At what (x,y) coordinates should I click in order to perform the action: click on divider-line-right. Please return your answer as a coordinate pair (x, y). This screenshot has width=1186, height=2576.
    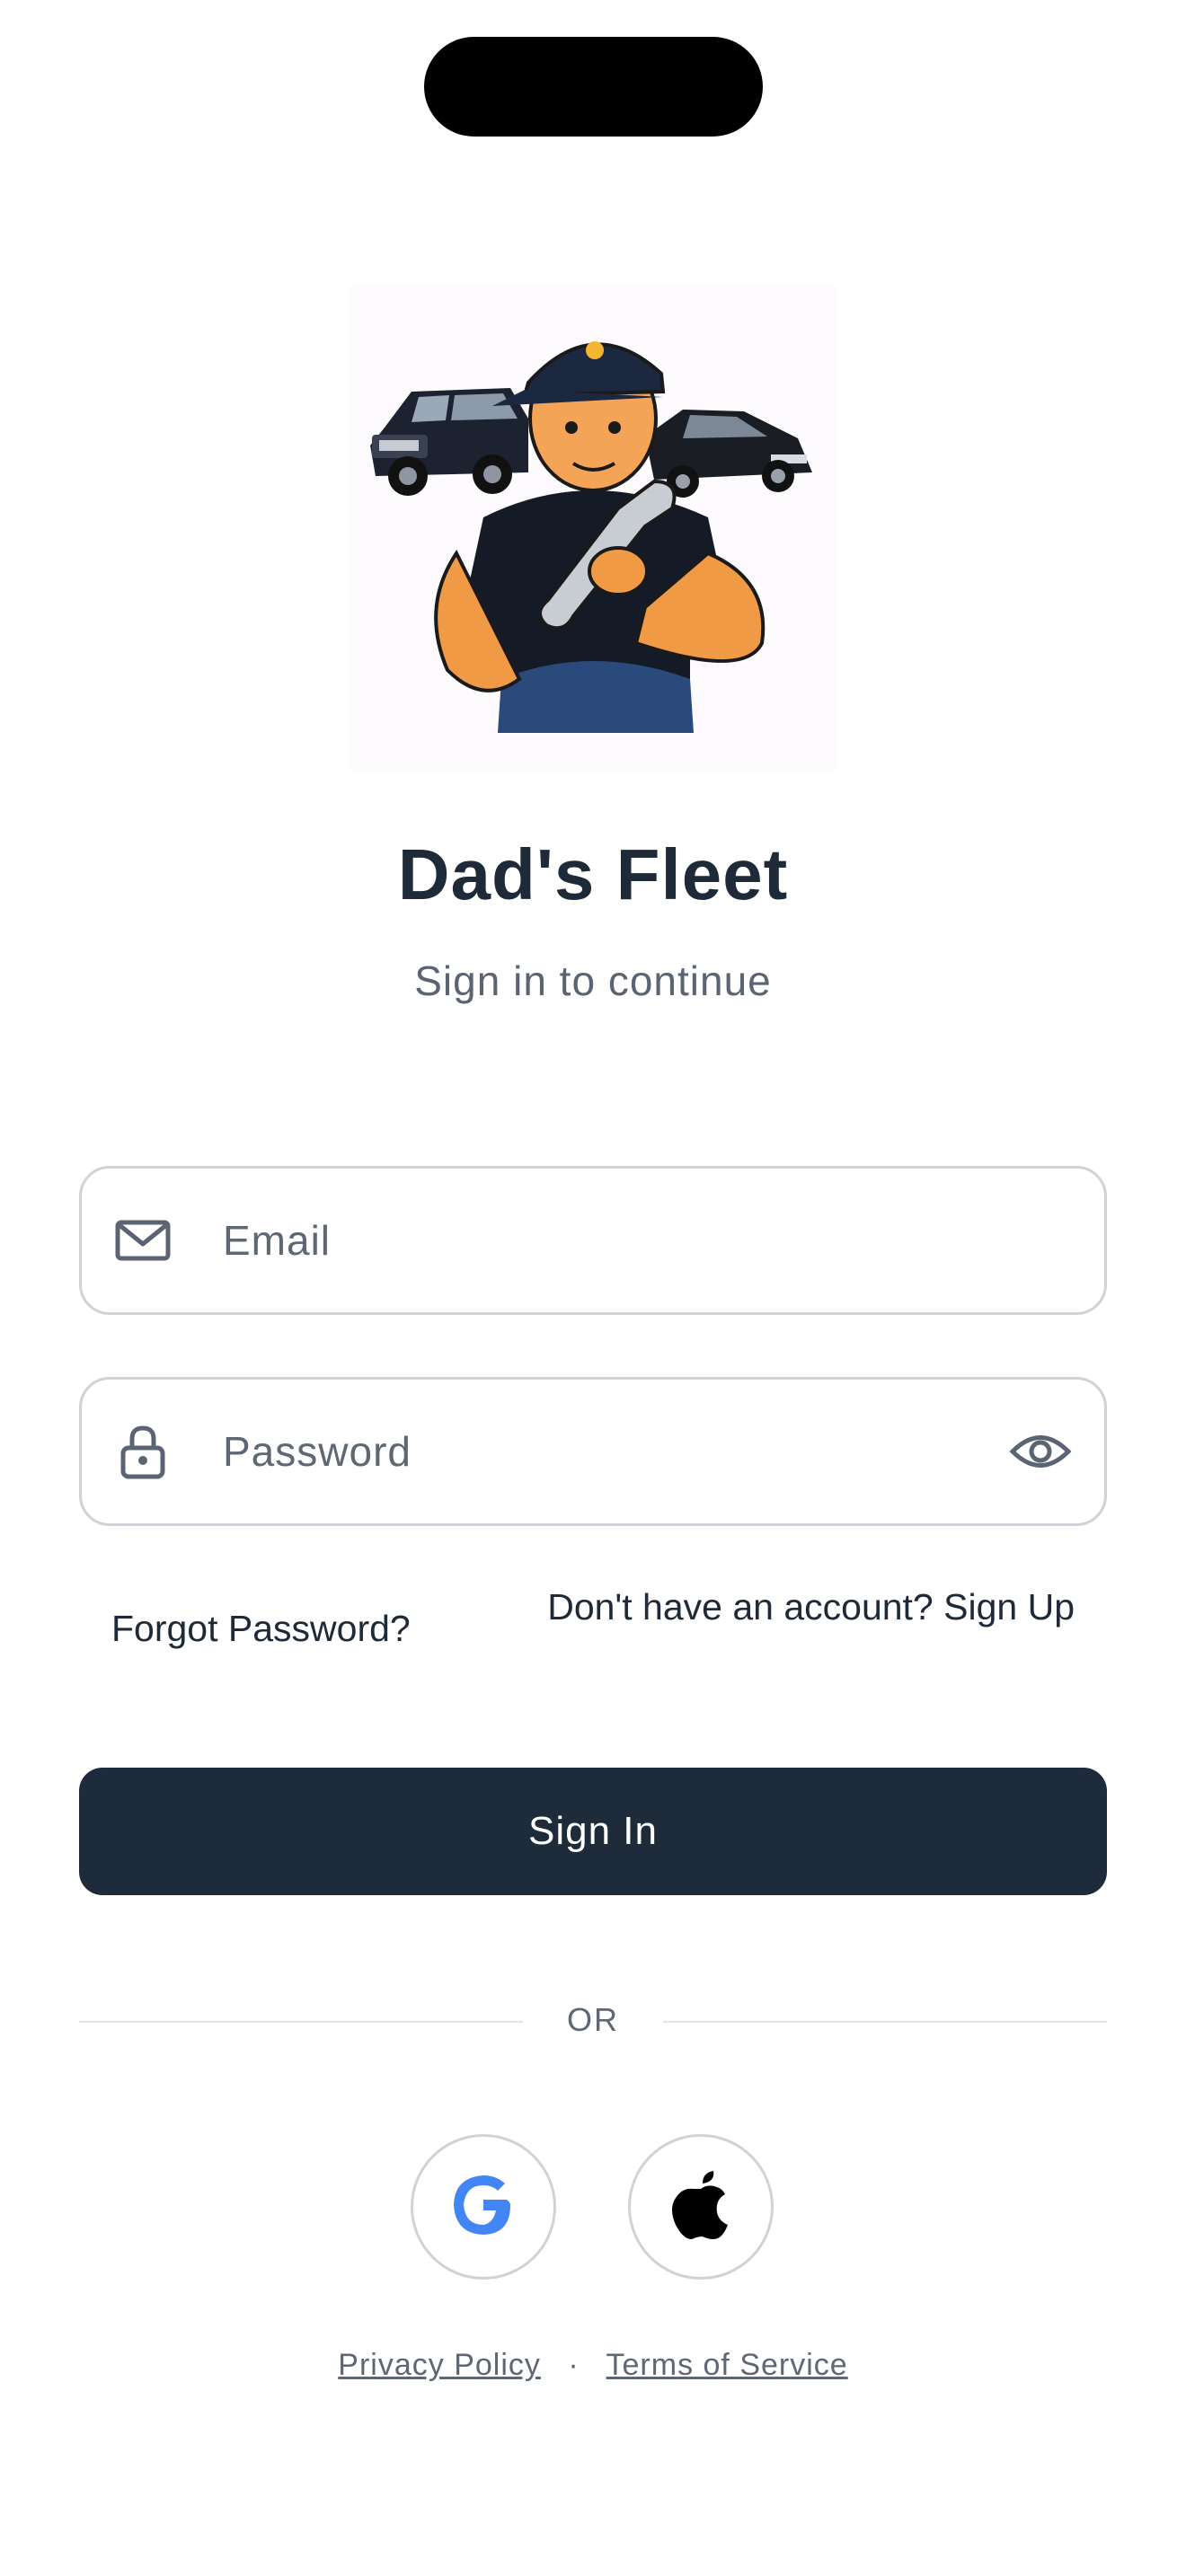
    Looking at the image, I should click on (885, 2022).